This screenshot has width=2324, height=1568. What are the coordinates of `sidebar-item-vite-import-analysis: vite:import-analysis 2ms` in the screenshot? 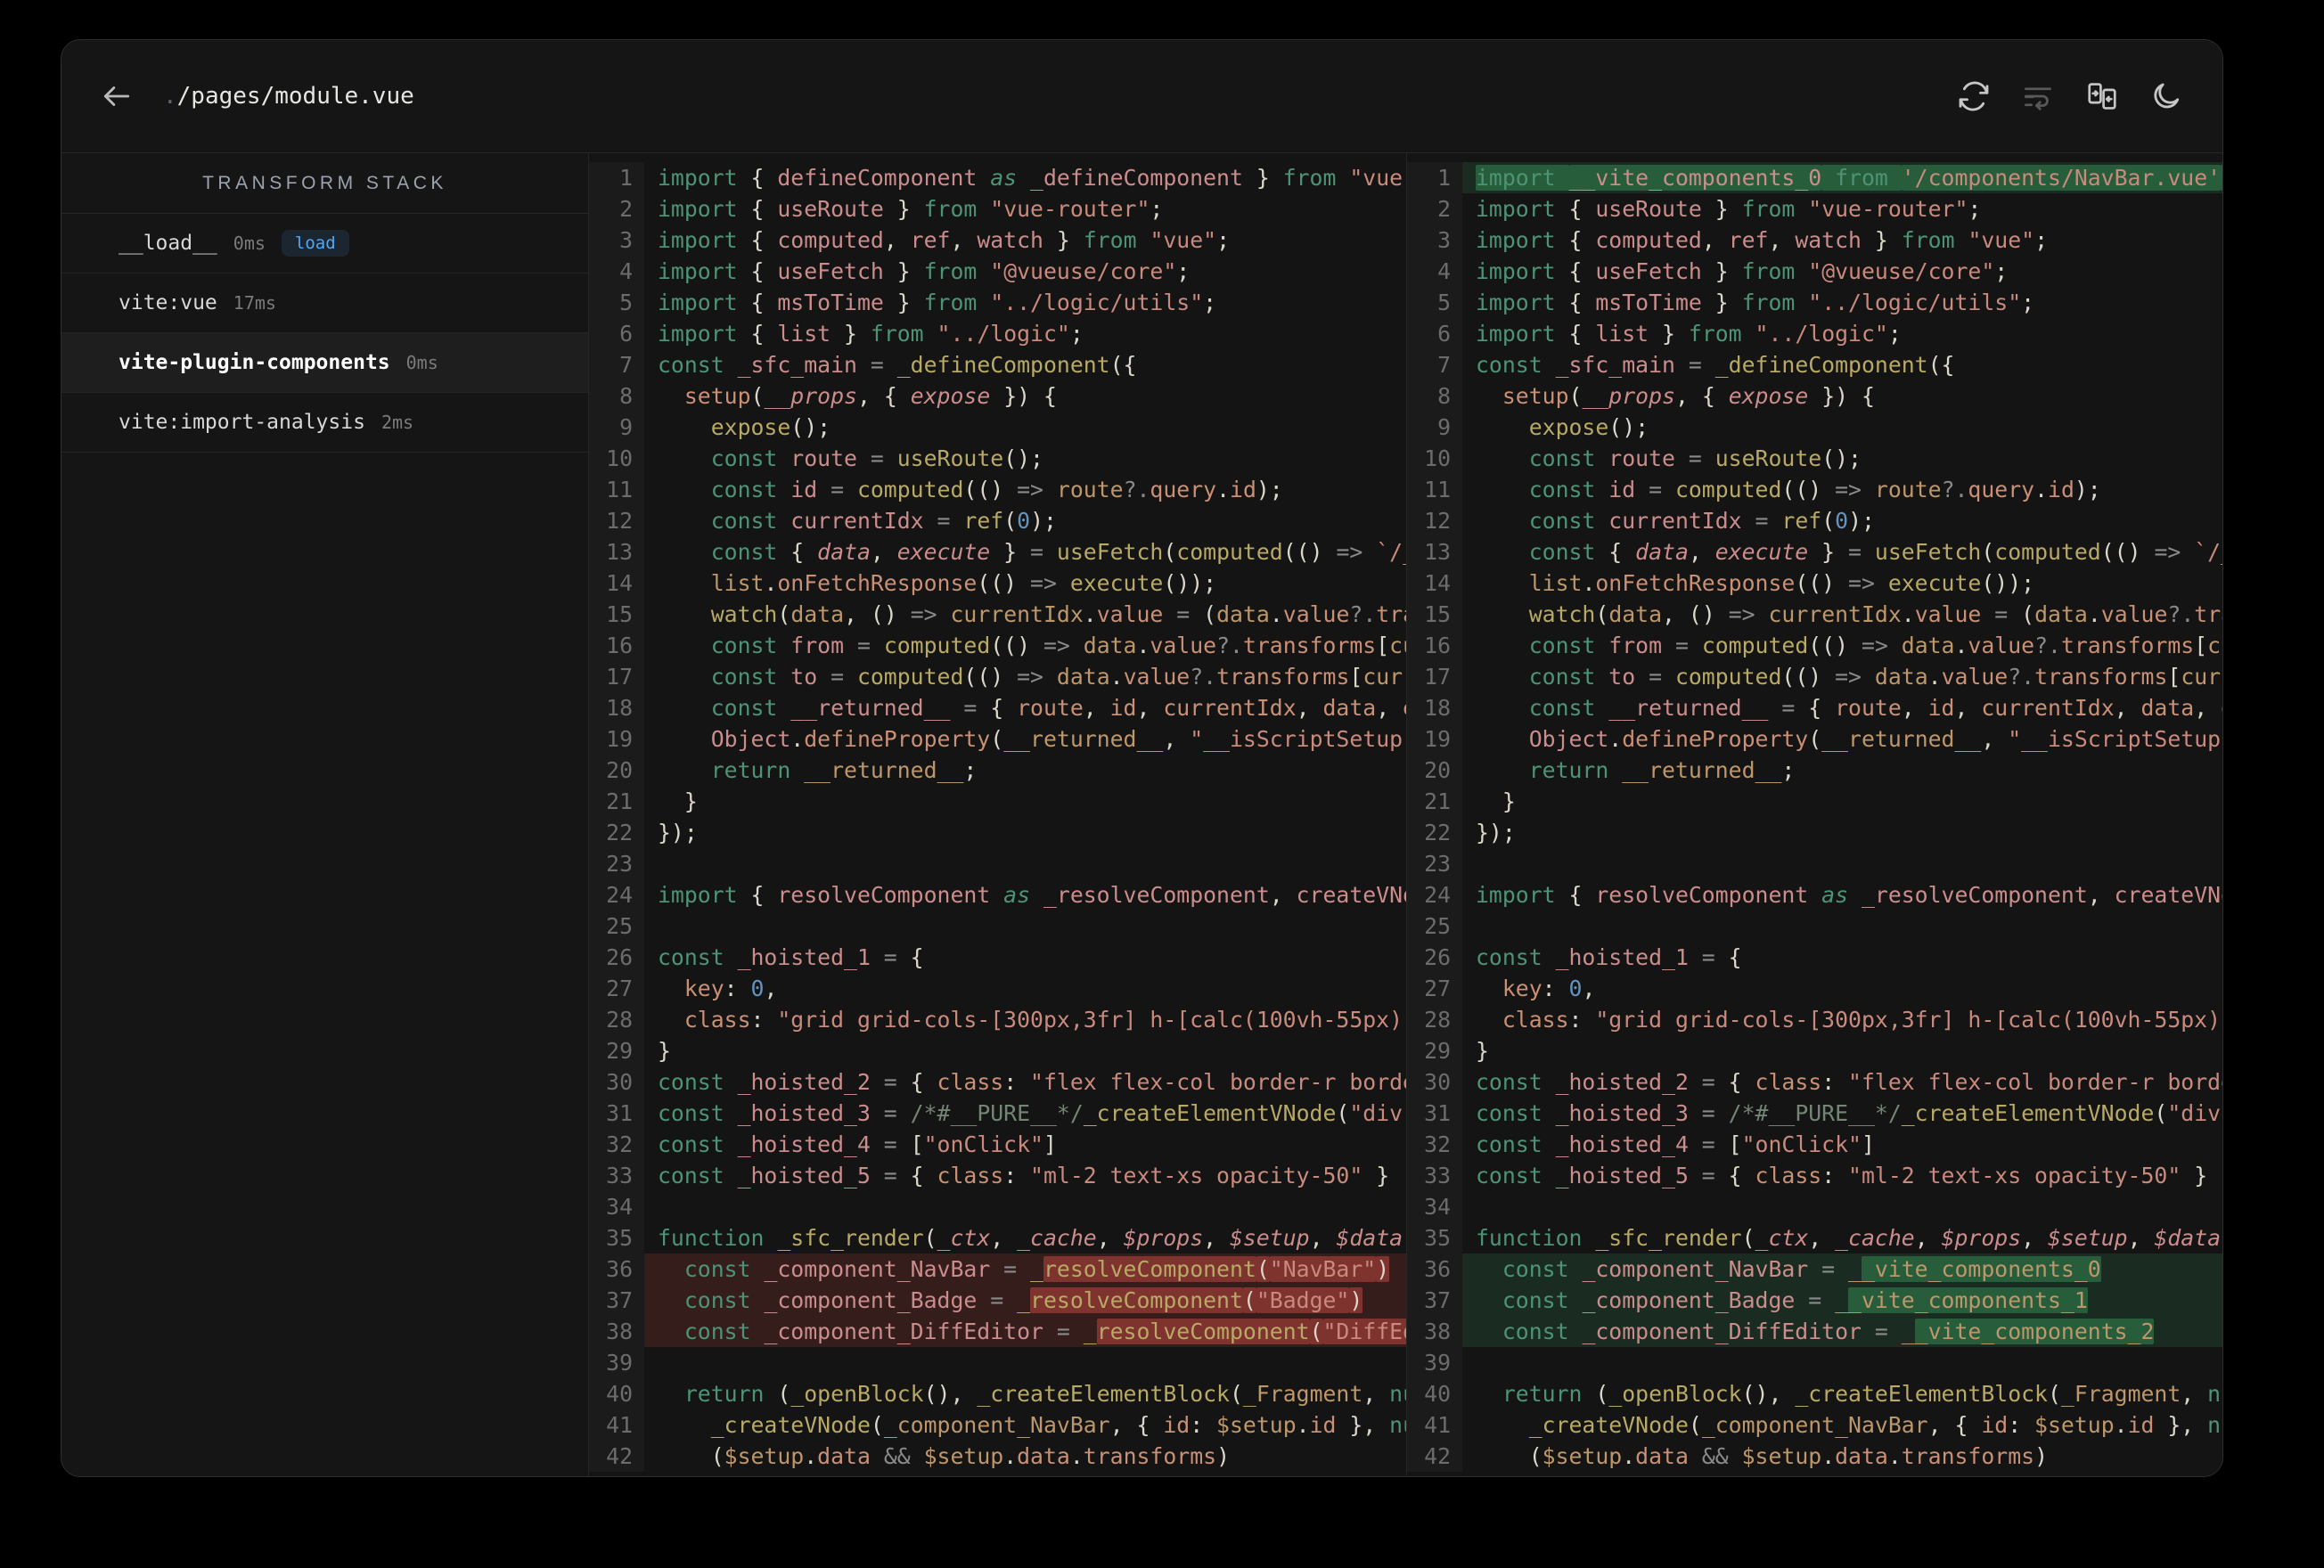 It's located at (324, 423).